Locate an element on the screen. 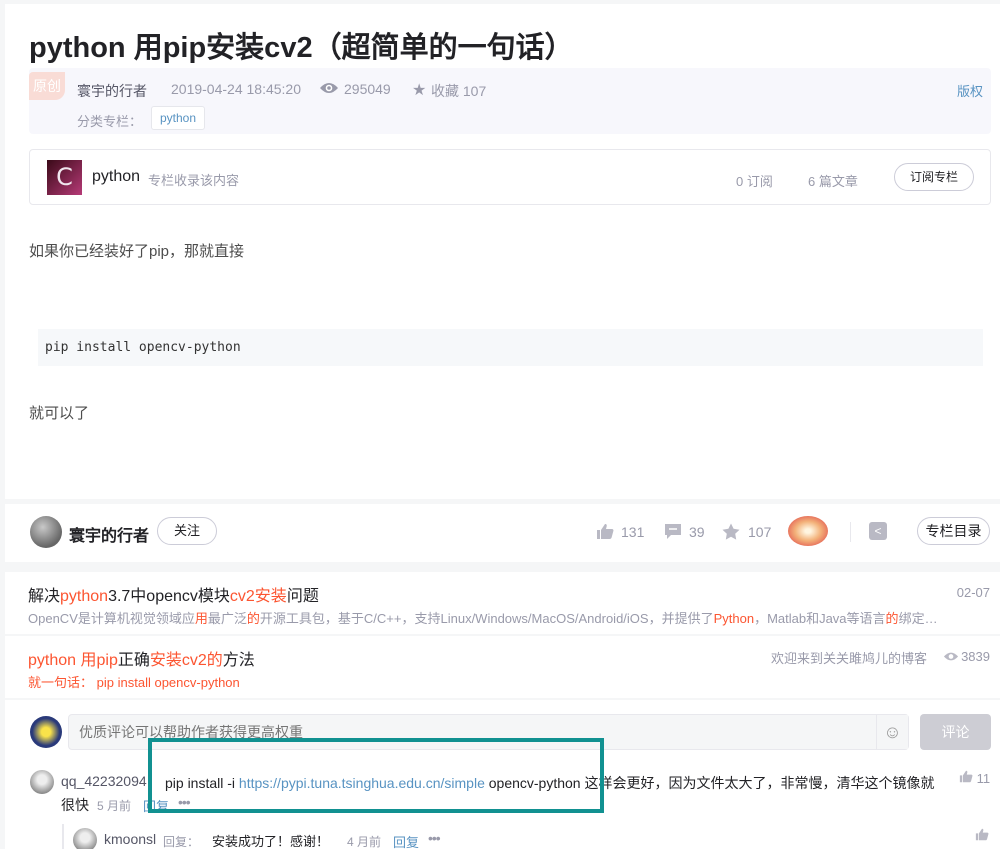  star-icon: ★ is located at coordinates (419, 90).